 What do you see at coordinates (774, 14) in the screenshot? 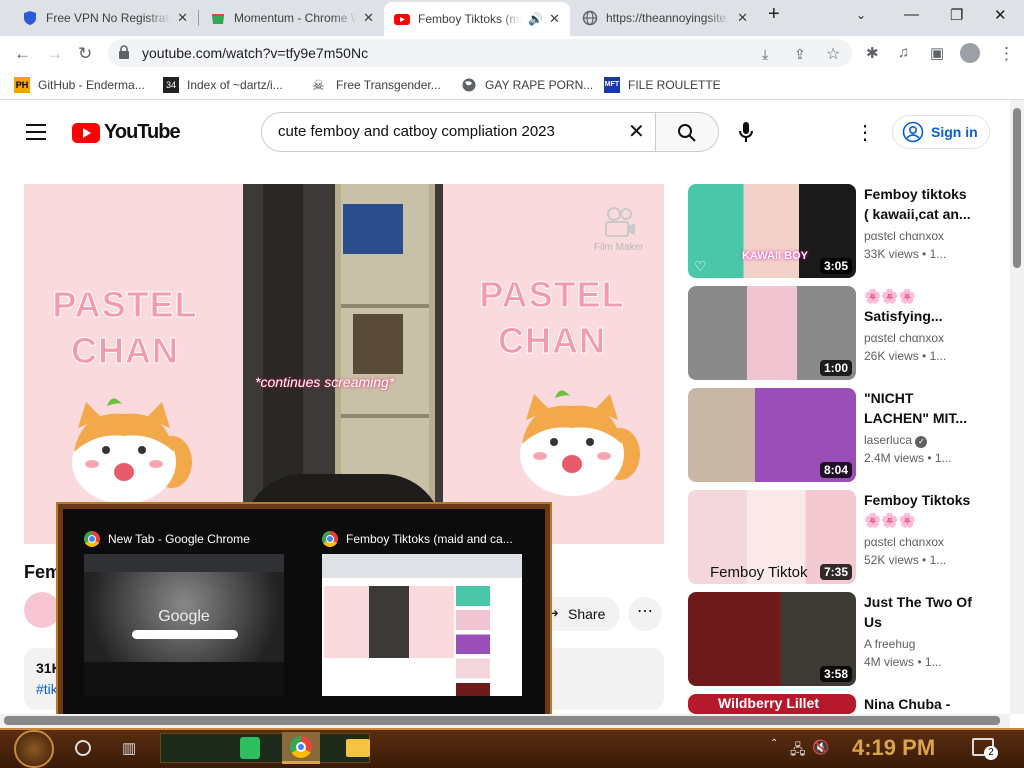
I see `new-tab-button: +` at bounding box center [774, 14].